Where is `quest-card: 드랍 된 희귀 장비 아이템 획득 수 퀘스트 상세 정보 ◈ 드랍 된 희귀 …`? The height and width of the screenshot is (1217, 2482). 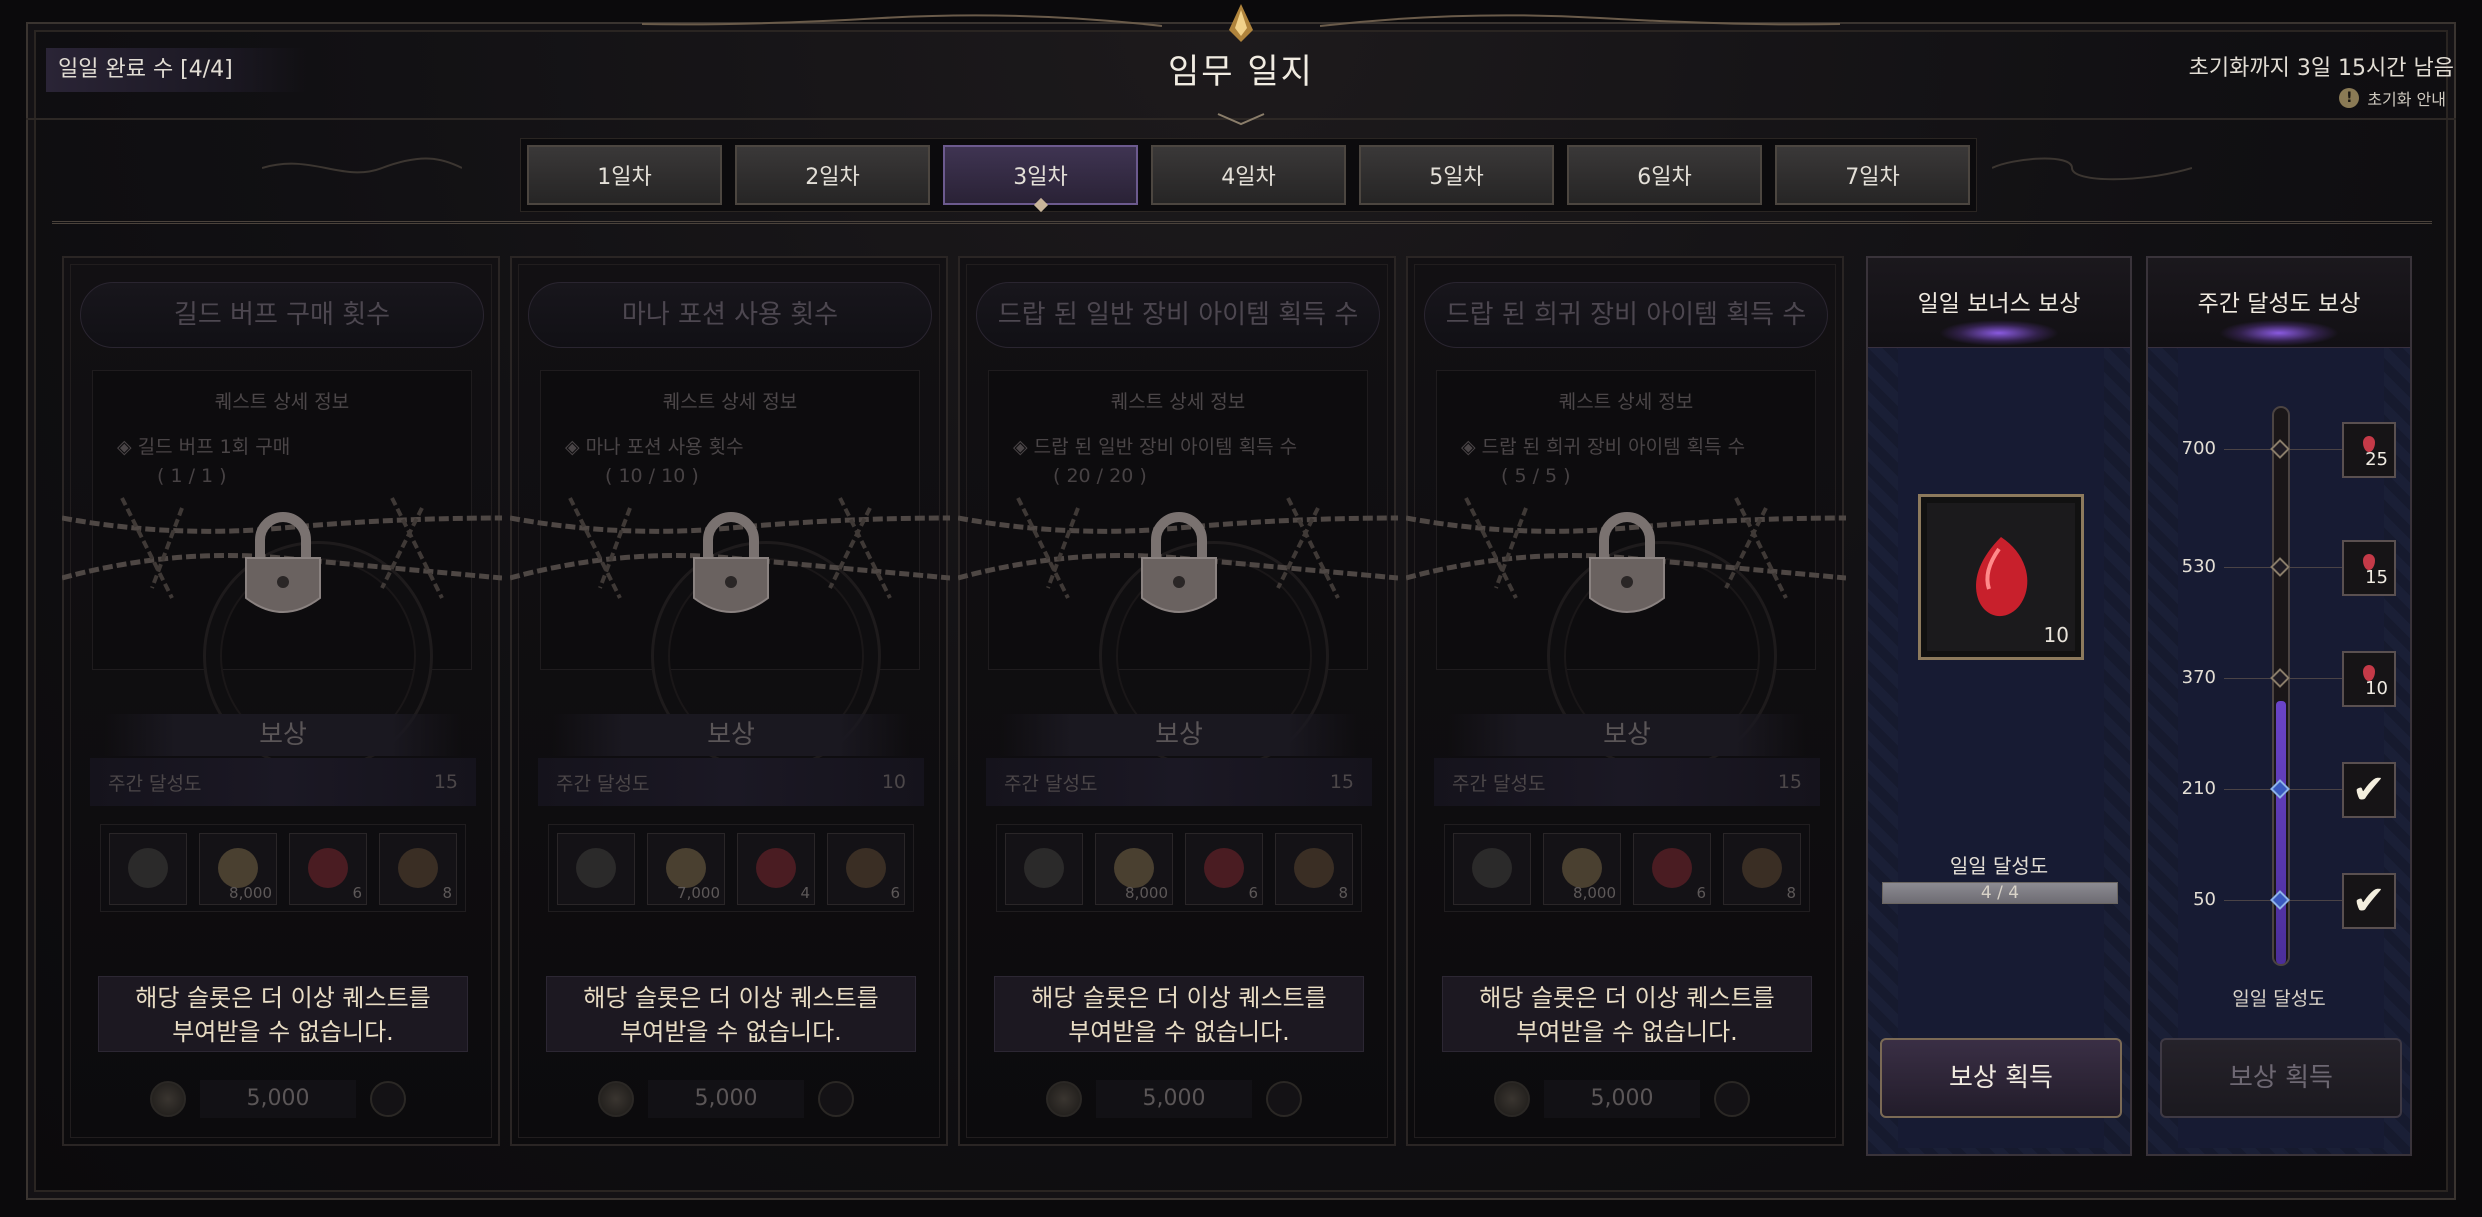 quest-card: 드랍 된 희귀 장비 아이템 획득 수 퀘스트 상세 정보 ◈ 드랍 된 희귀 … is located at coordinates (1626, 701).